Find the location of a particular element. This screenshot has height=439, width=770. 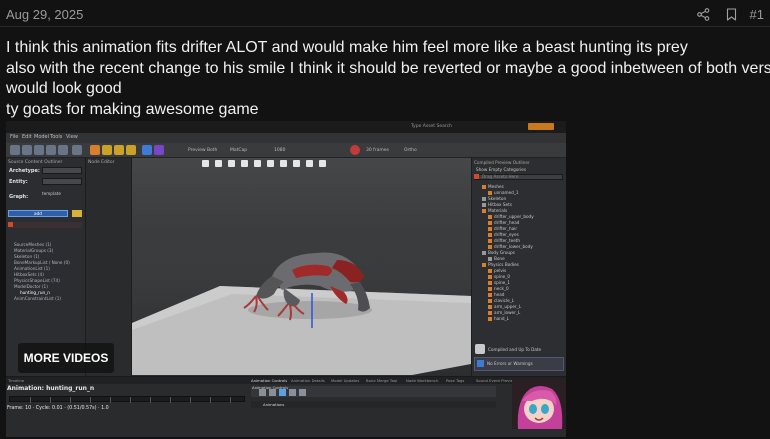

archetype-field is located at coordinates (62, 170).